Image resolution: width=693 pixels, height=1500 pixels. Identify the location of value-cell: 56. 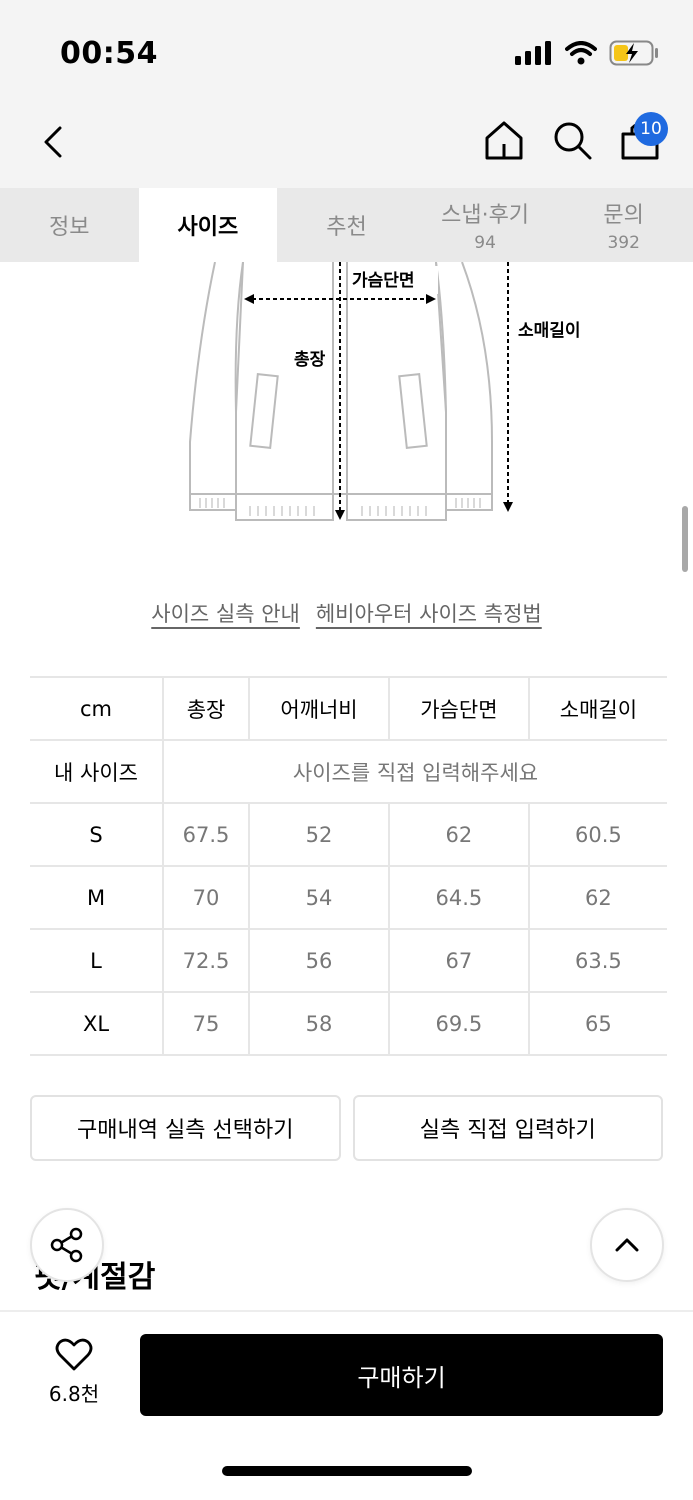
(318, 961).